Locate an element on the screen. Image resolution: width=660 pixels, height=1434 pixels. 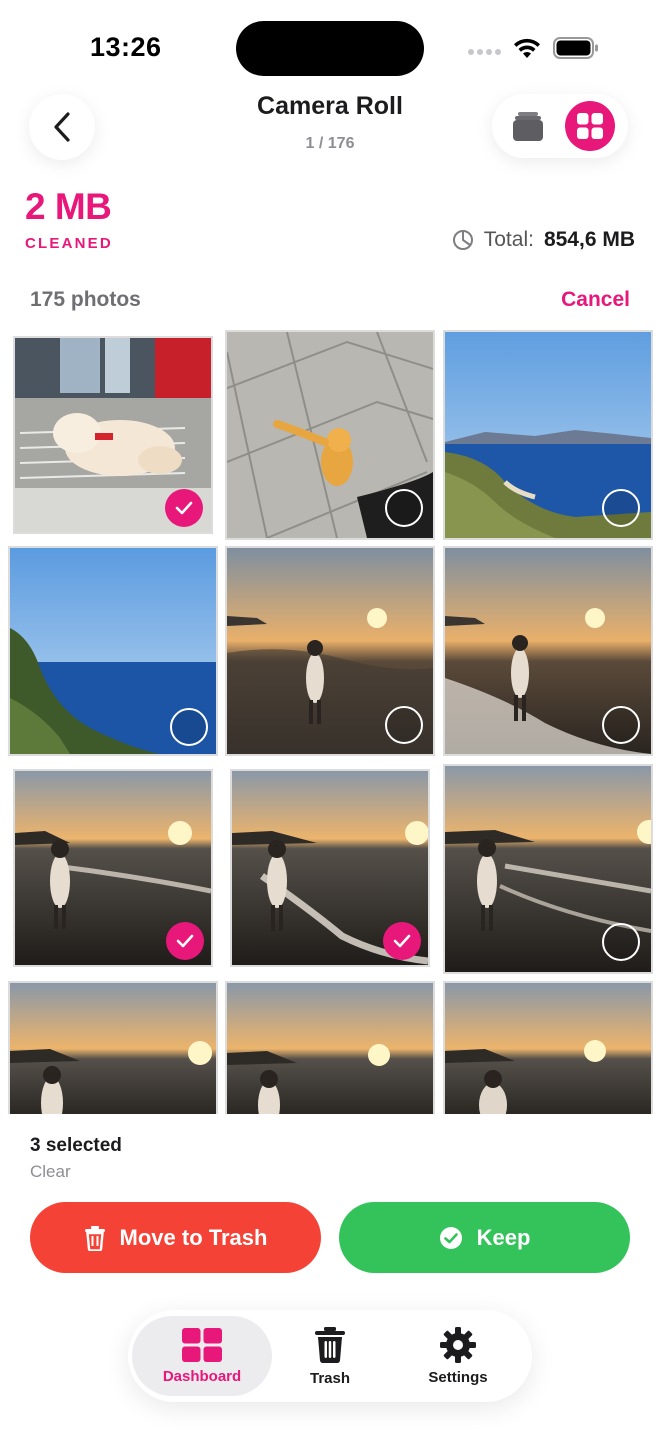
tab-settings: Settings is located at coordinates (458, 1356).